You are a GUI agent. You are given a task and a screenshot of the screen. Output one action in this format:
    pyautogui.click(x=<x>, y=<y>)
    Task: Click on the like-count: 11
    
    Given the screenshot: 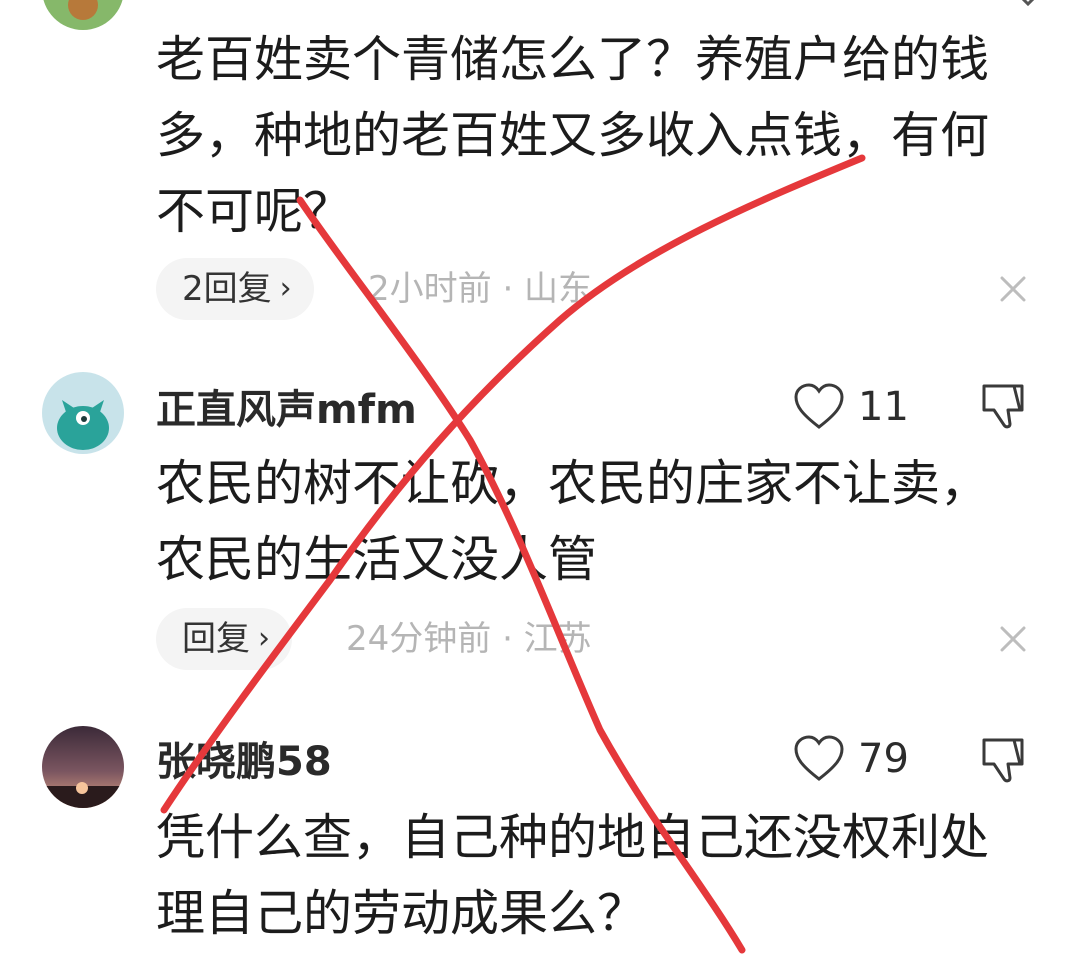 What is the action you would take?
    pyautogui.click(x=883, y=407)
    